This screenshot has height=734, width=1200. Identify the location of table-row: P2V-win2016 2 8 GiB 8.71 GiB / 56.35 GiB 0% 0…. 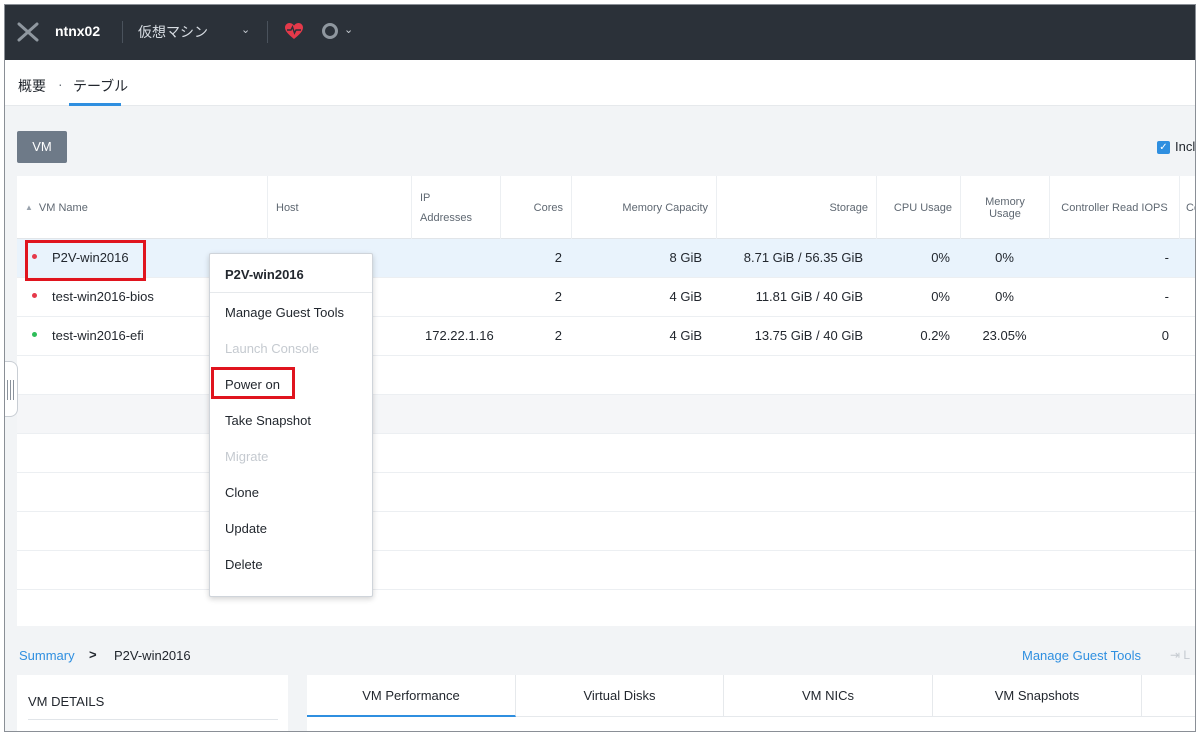
(606, 258).